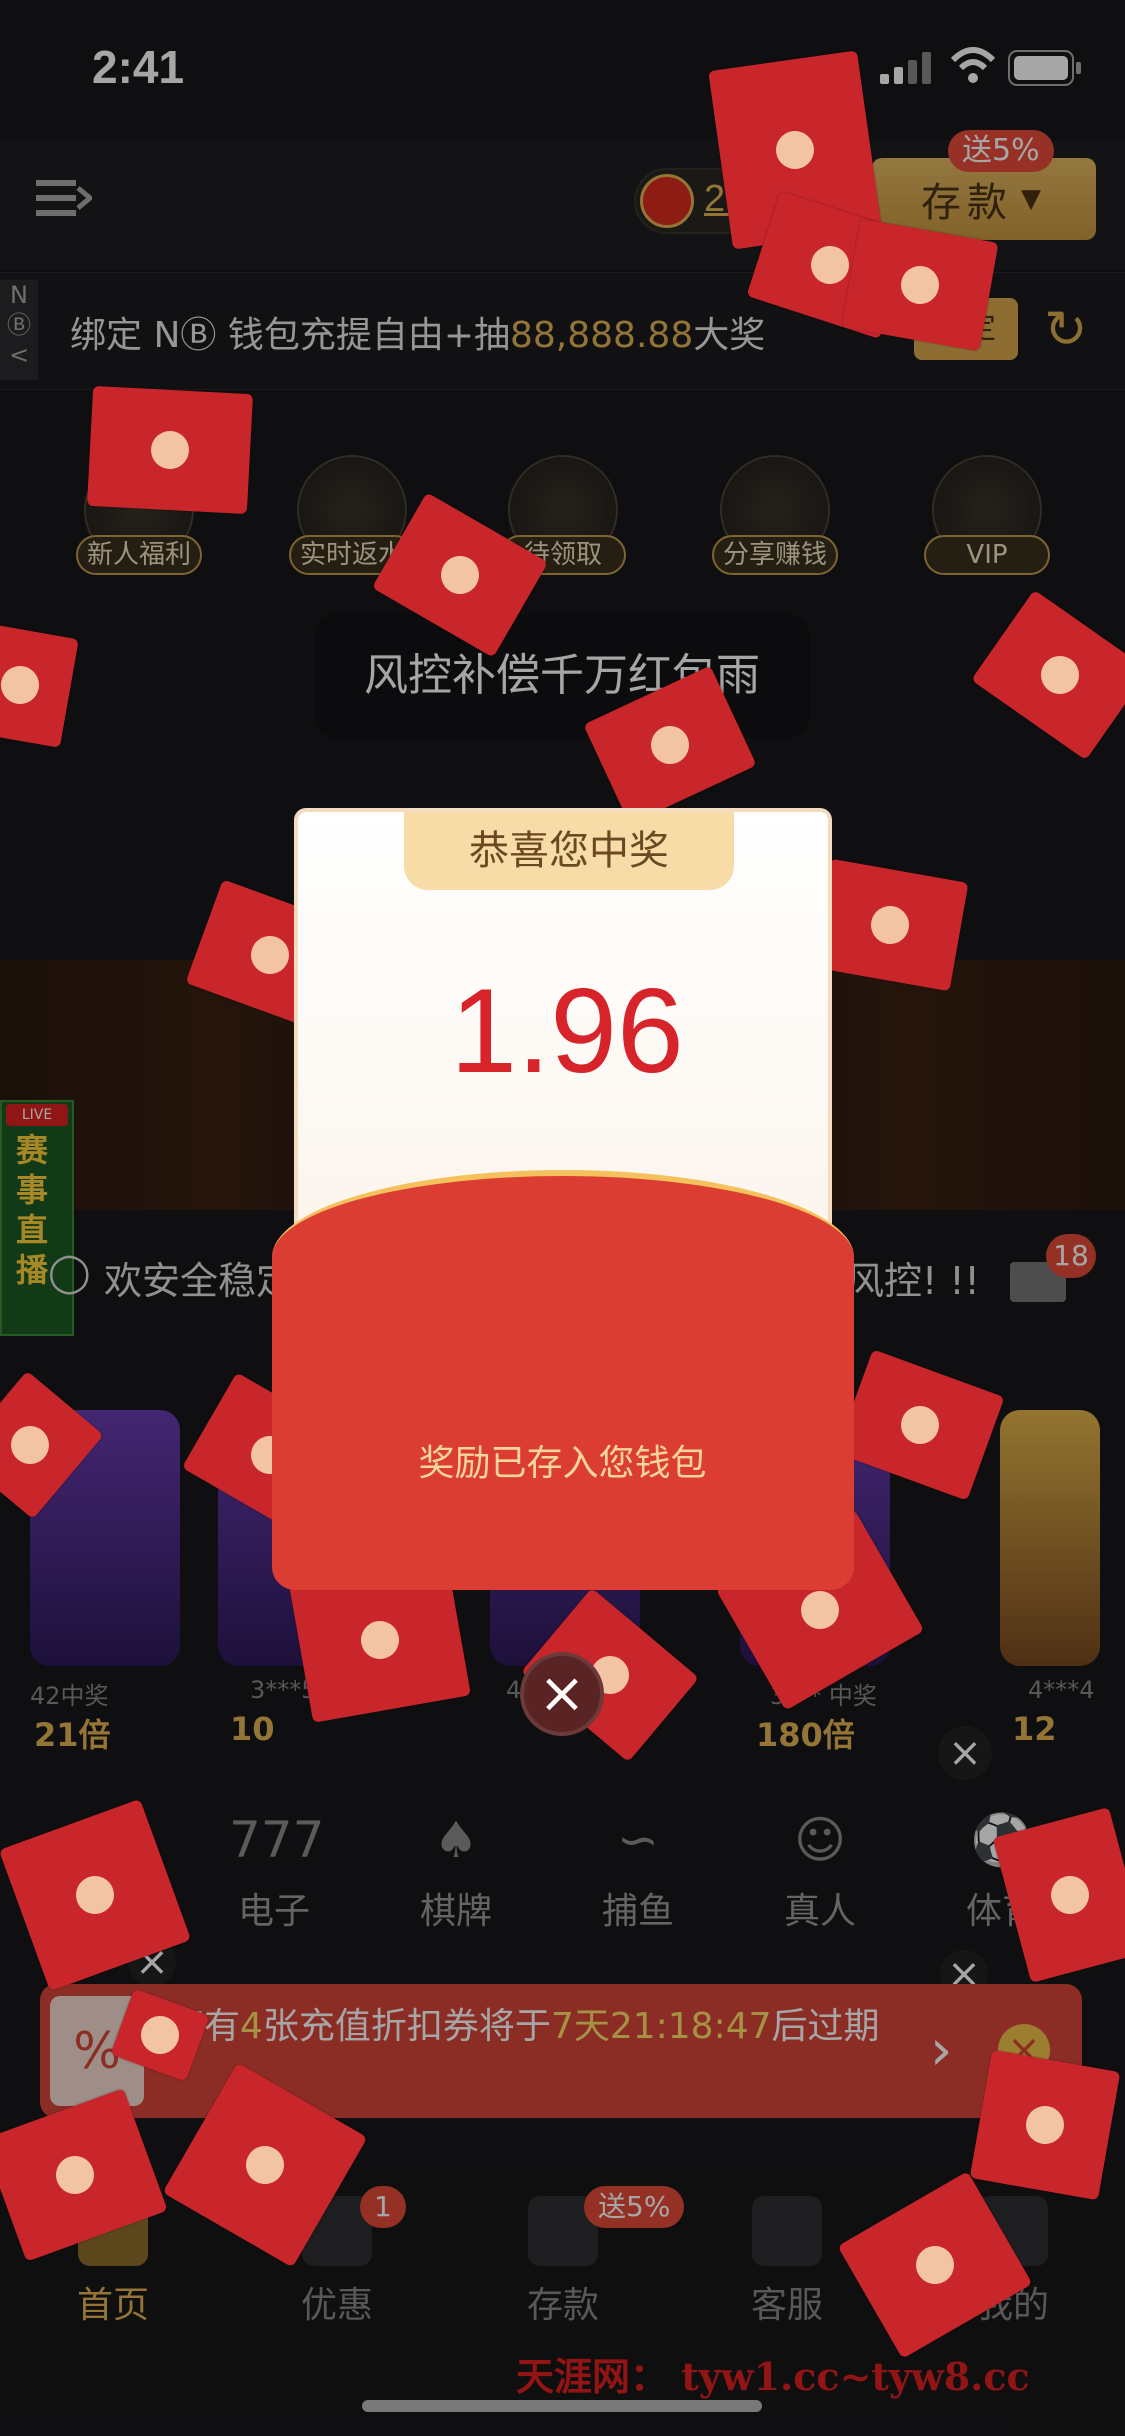 Image resolution: width=1125 pixels, height=2436 pixels. I want to click on prize-title: 恭喜您中奖, so click(569, 851).